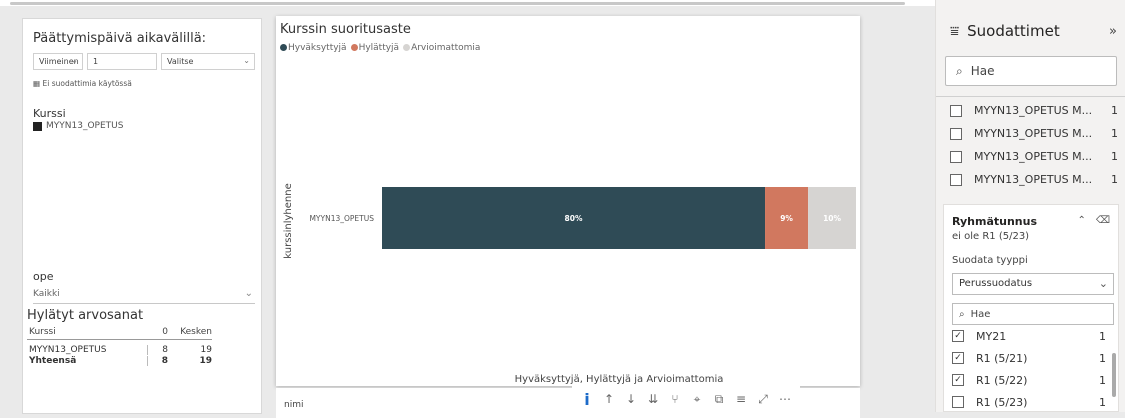 The width and height of the screenshot is (1125, 418). I want to click on column-header-0: 0, so click(159, 332).